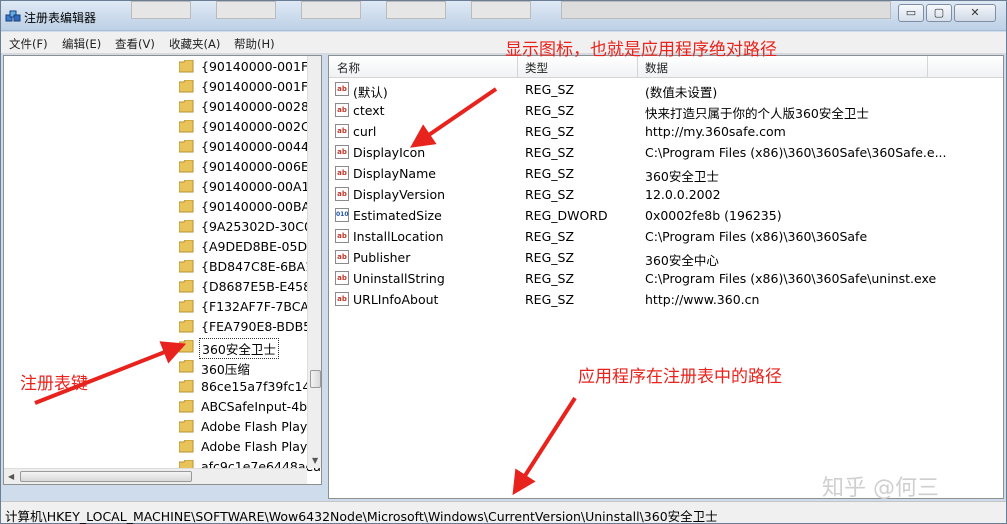 This screenshot has height=524, width=1007. I want to click on value-name: ctext, so click(369, 110).